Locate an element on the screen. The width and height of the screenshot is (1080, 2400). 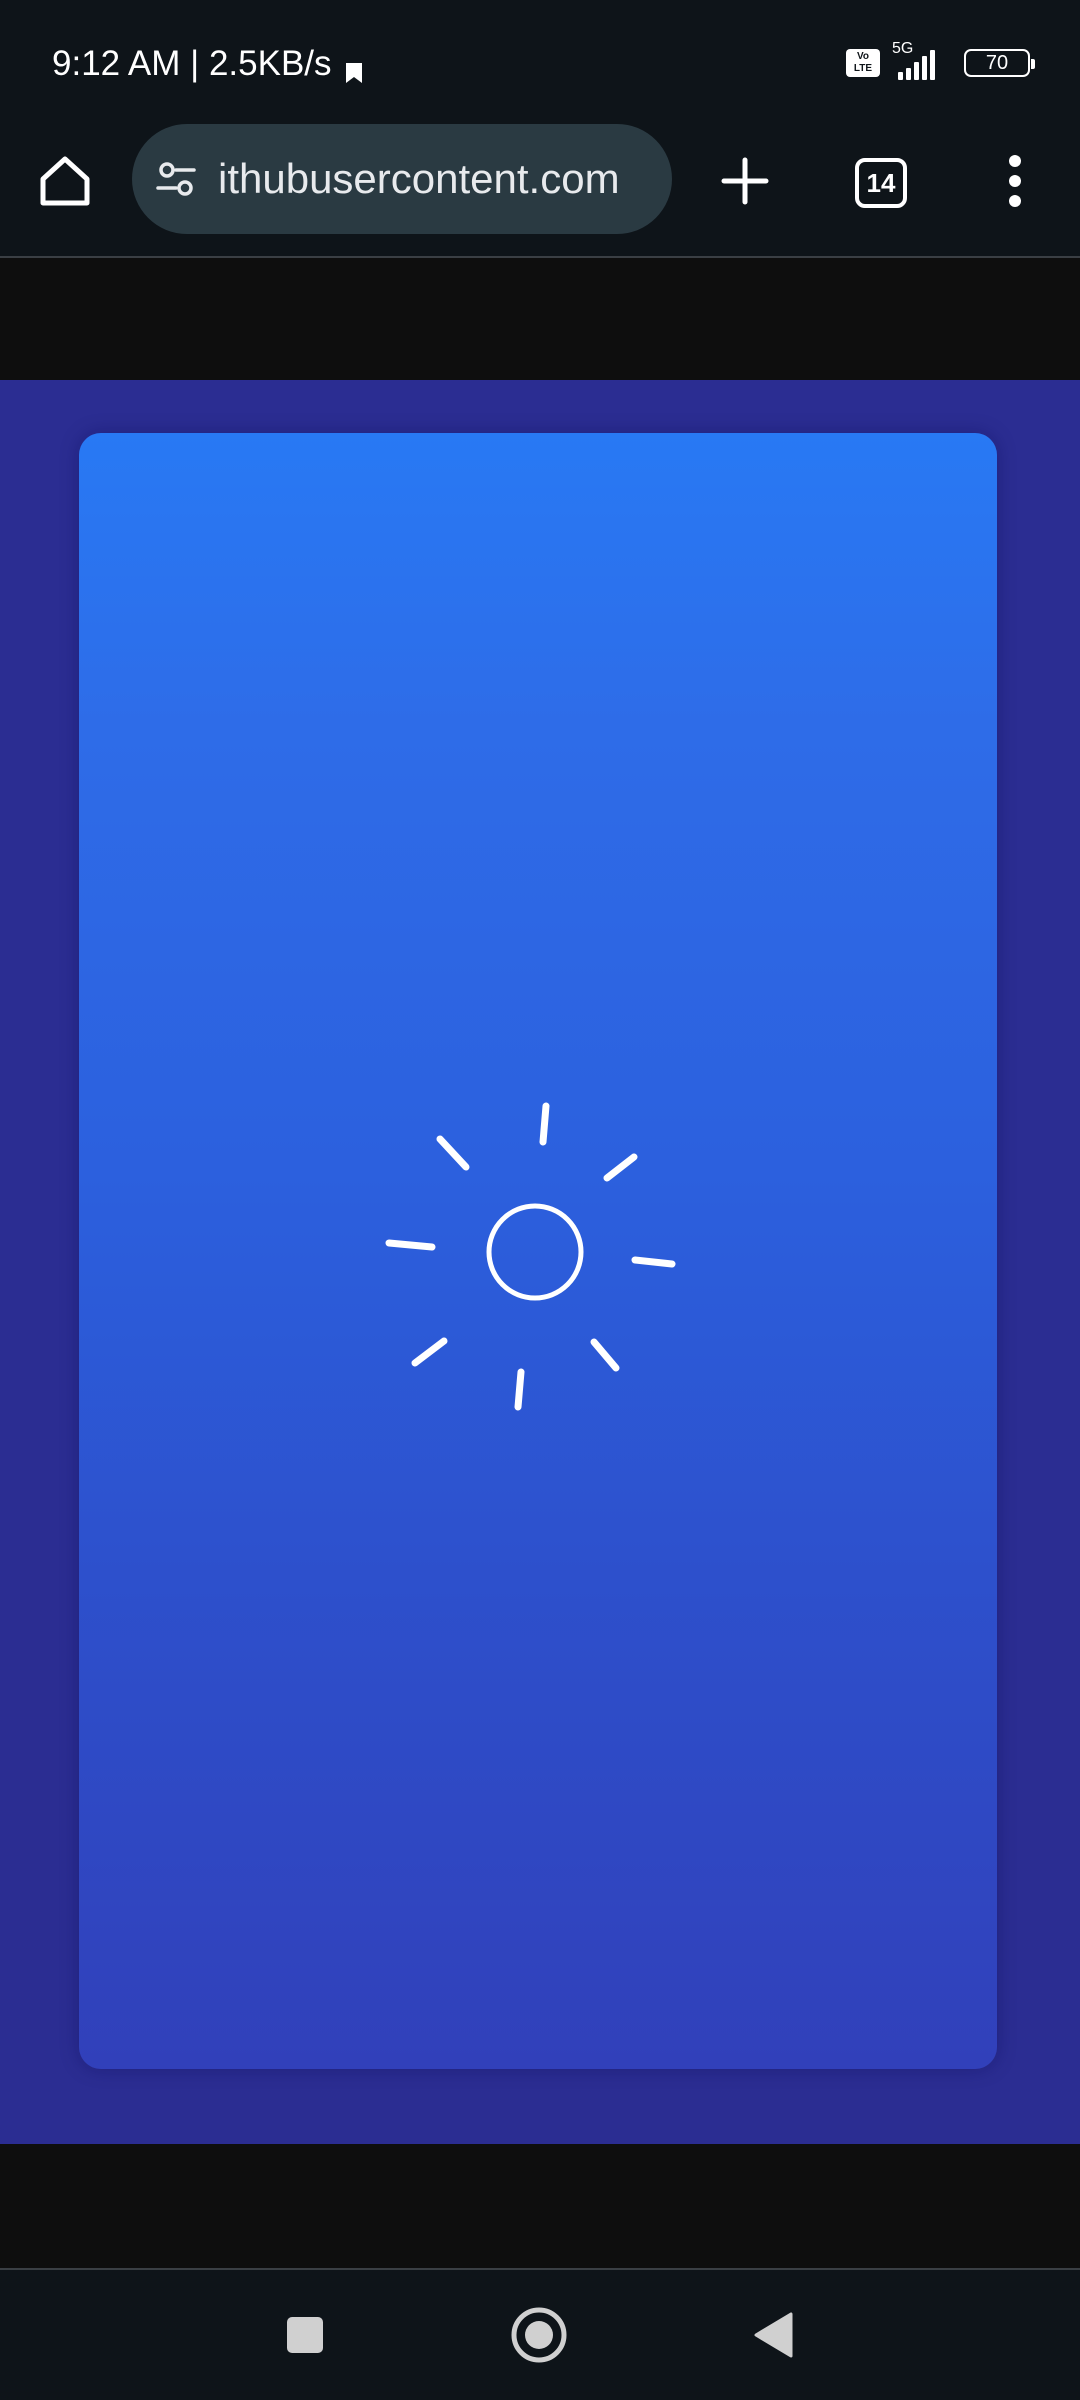
new-tab-button is located at coordinates (745, 181).